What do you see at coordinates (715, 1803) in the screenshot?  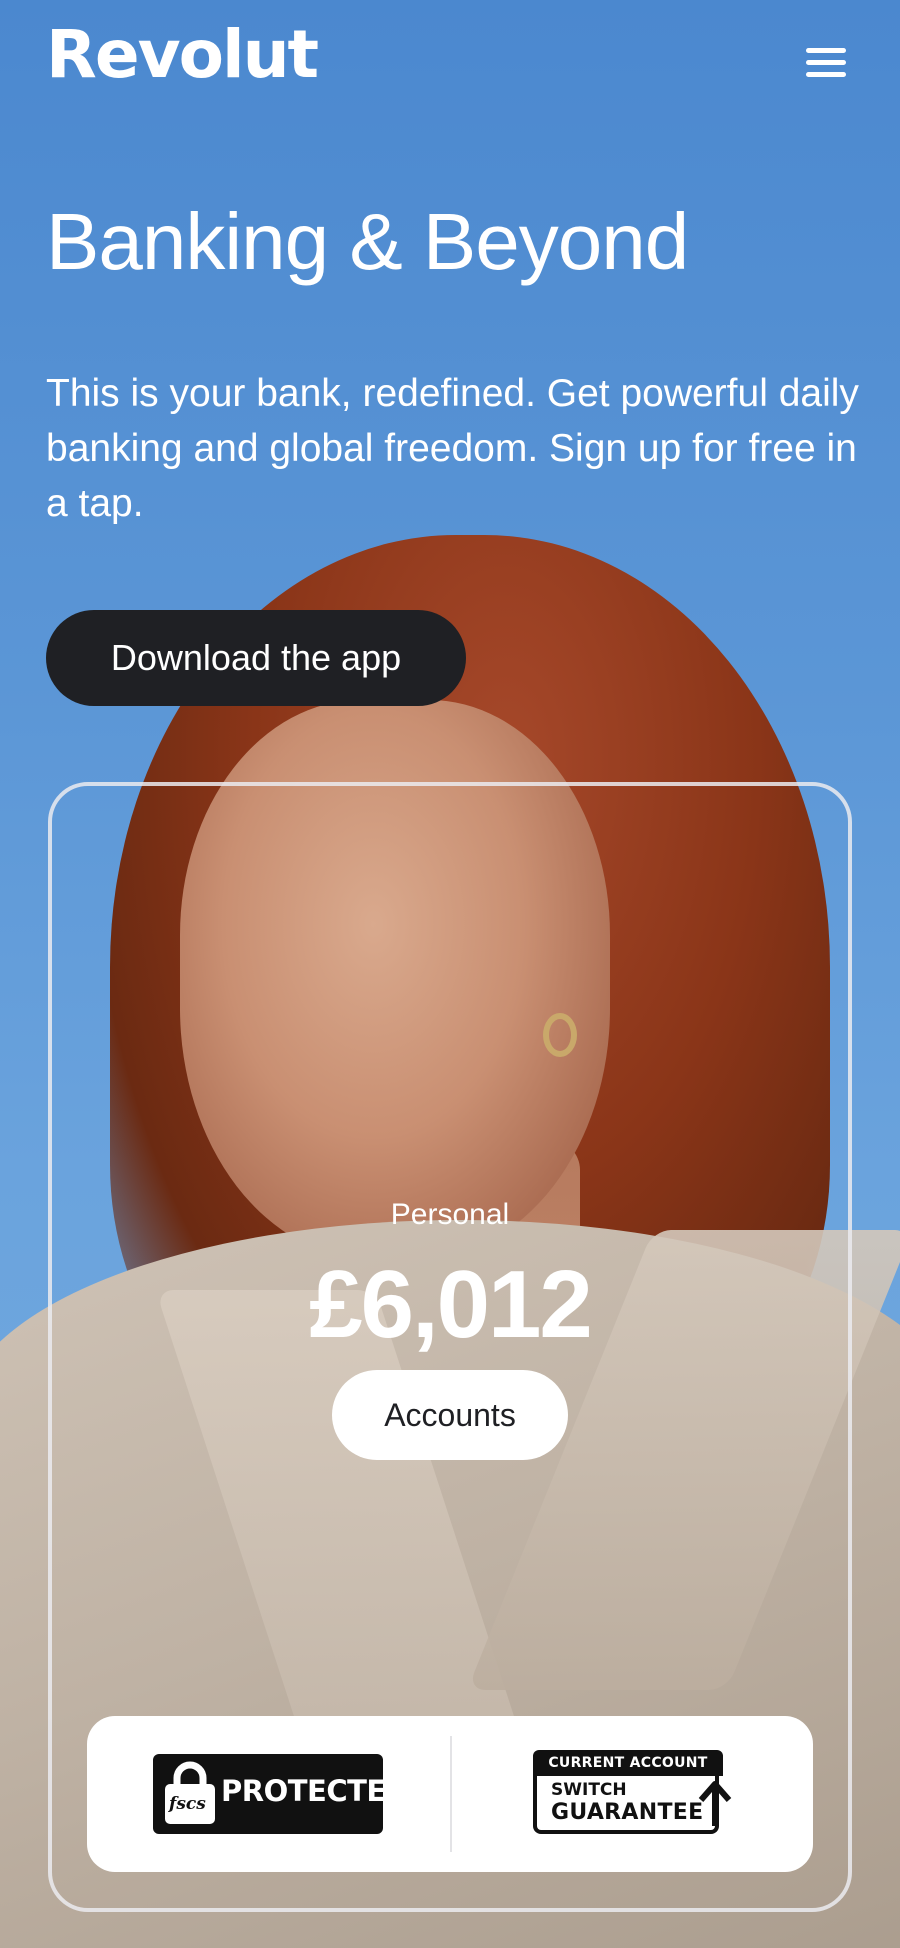 I see `arrow-up-icon` at bounding box center [715, 1803].